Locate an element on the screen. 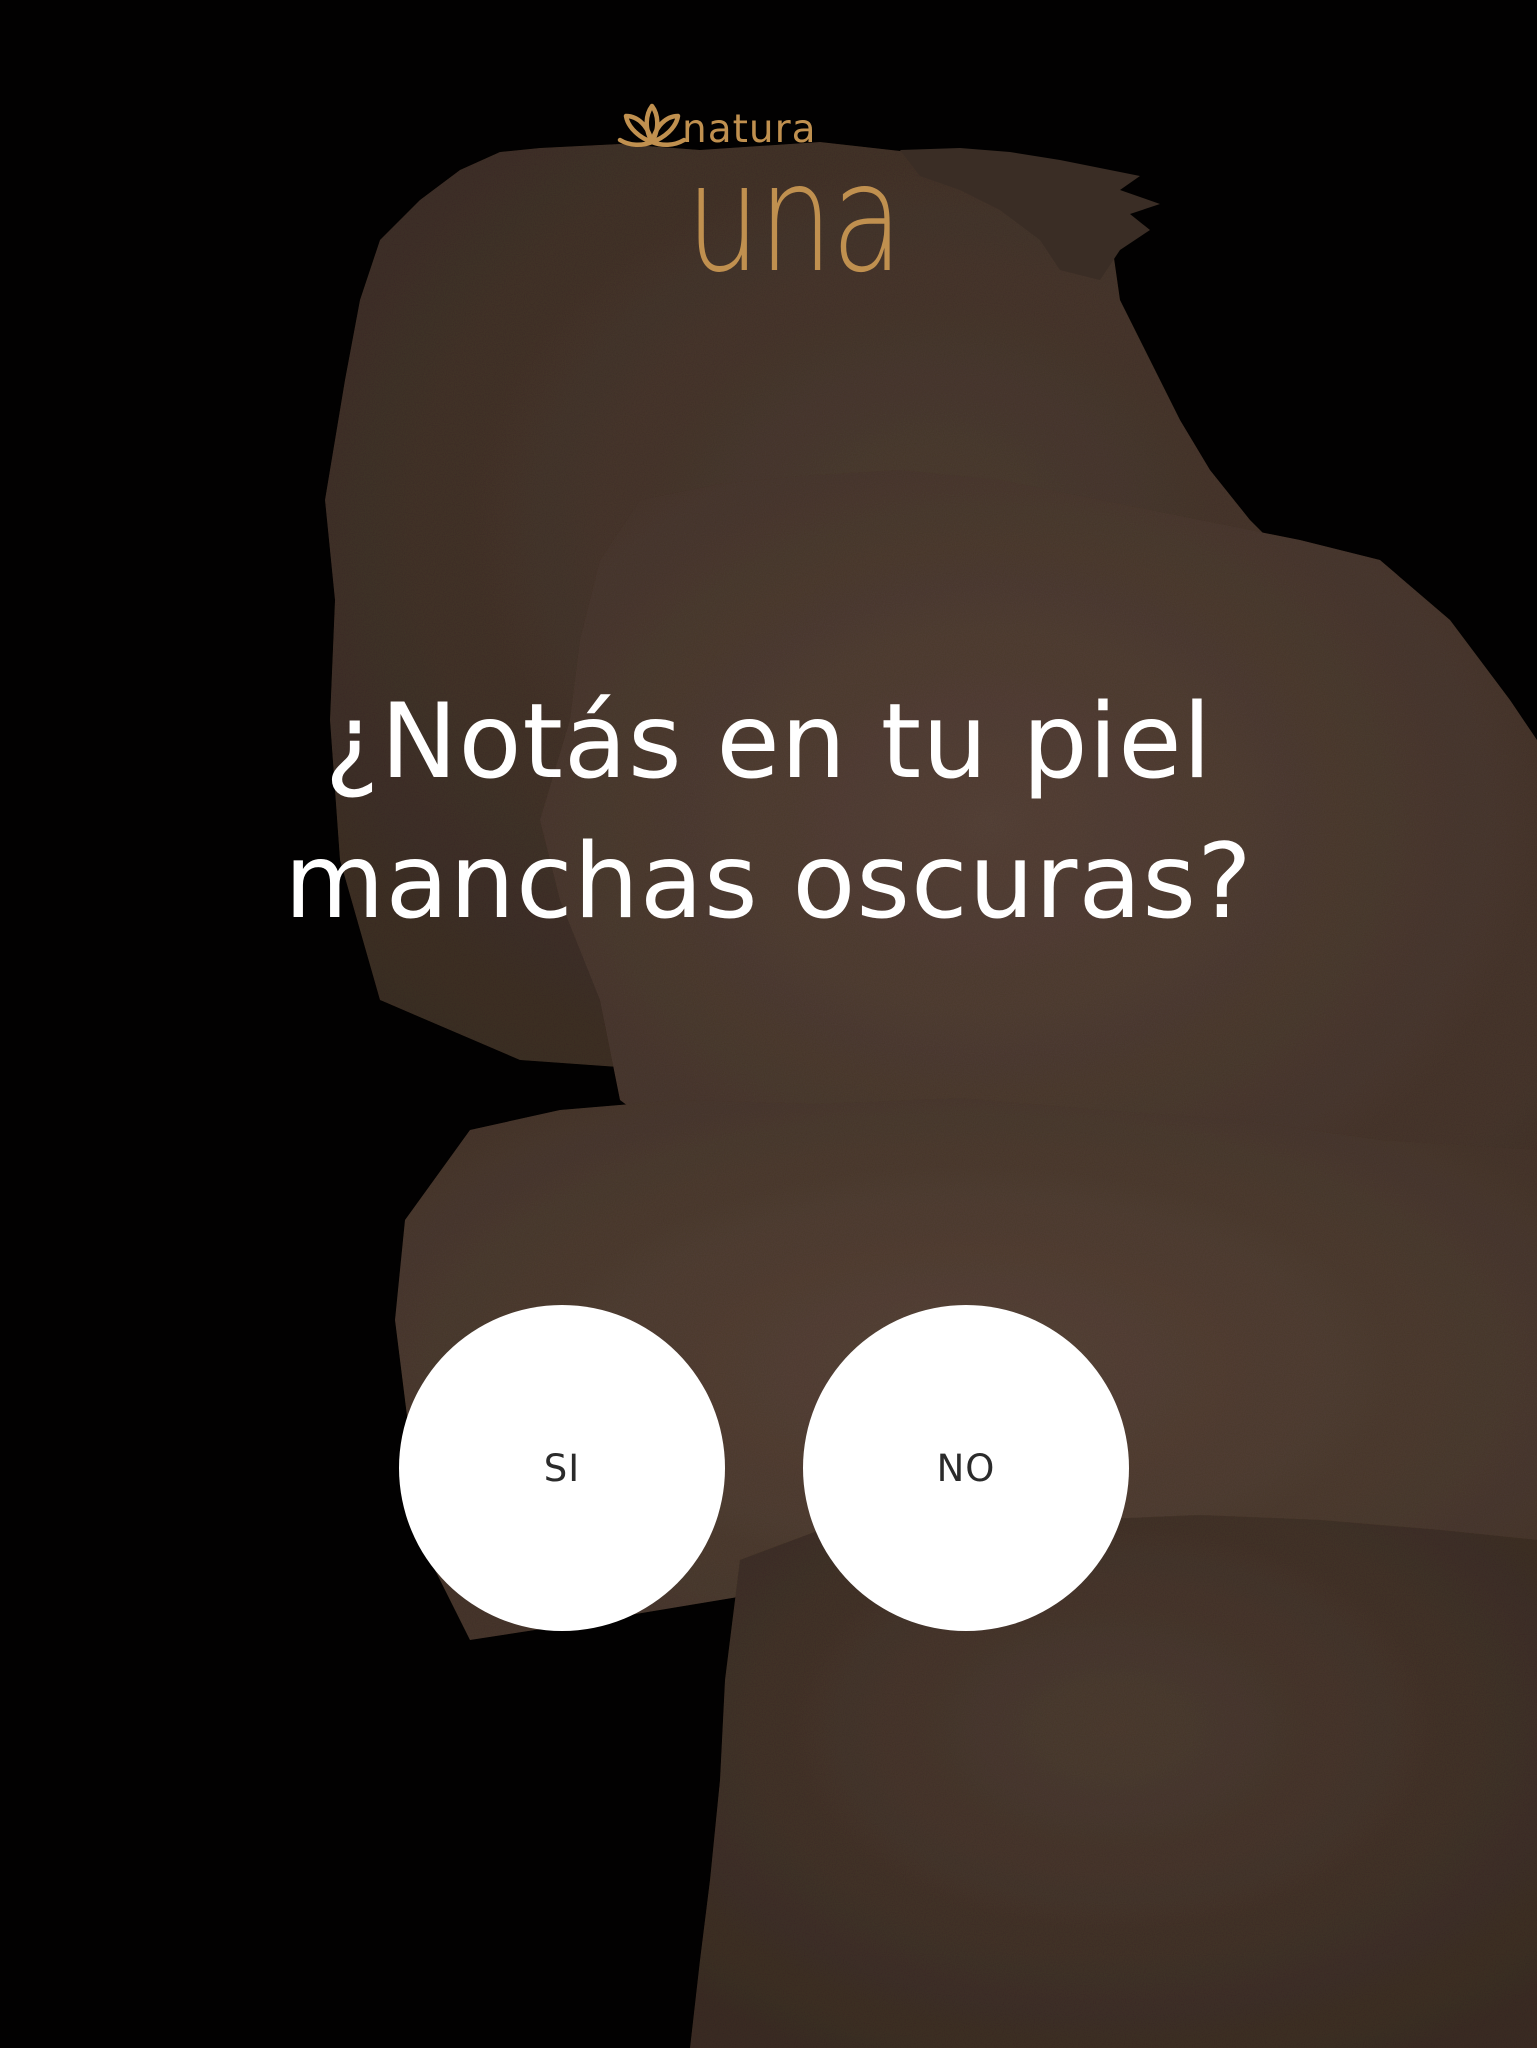 The width and height of the screenshot is (1537, 2048). no-button: NO is located at coordinates (966, 1468).